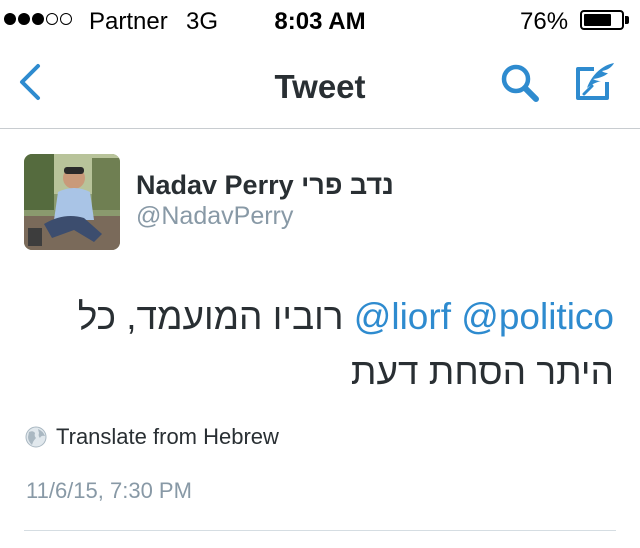 This screenshot has width=640, height=548. I want to click on search-icon, so click(520, 83).